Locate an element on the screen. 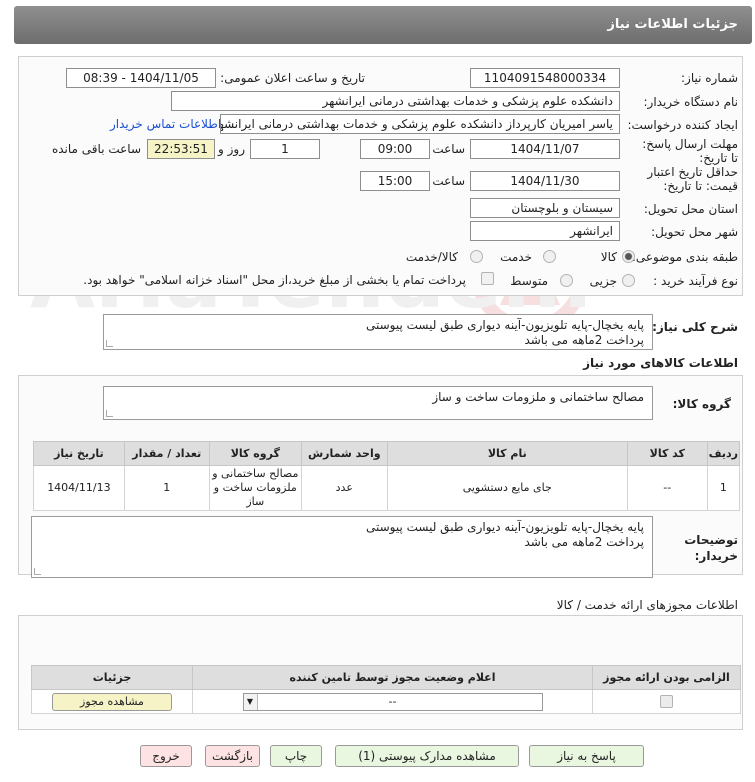 This screenshot has height=782, width=755. description-label: شرح کلی نیاز: is located at coordinates (695, 327).